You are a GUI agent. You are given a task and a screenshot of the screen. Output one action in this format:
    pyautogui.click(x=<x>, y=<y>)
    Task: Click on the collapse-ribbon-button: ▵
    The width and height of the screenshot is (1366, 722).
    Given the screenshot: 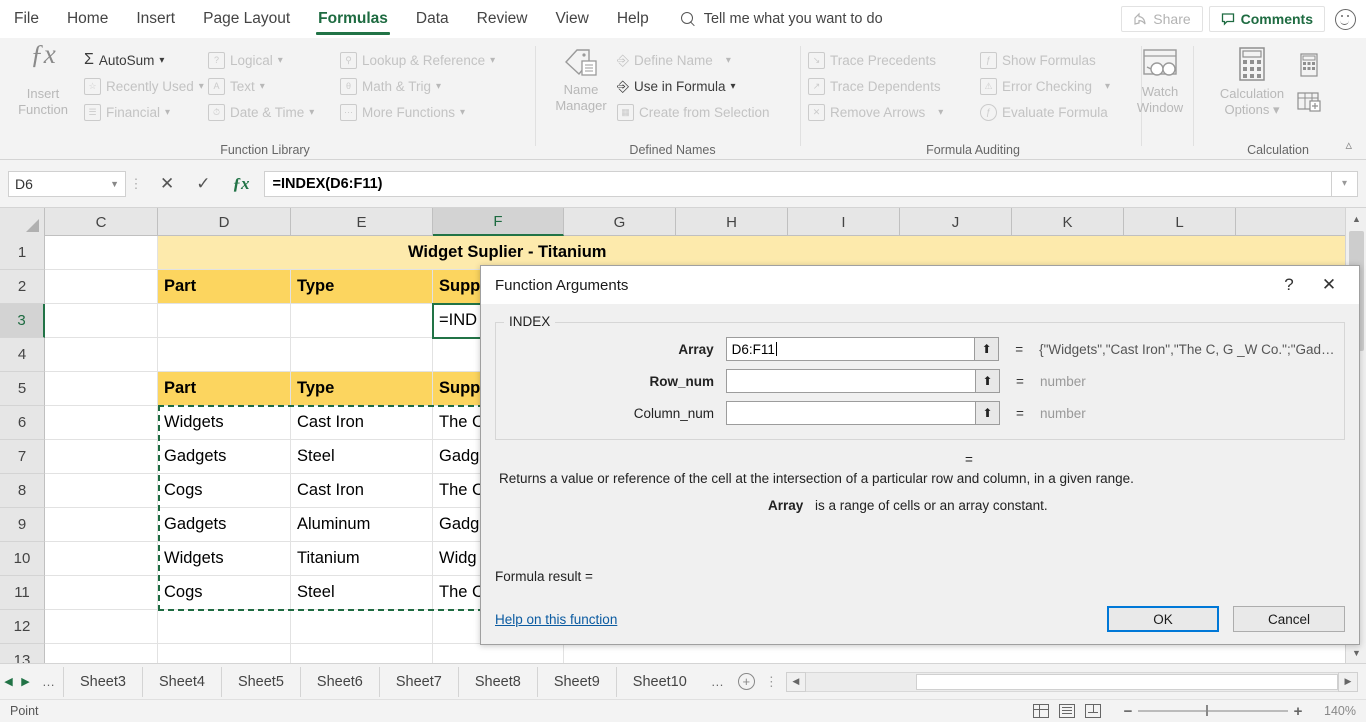 What is the action you would take?
    pyautogui.click(x=1348, y=145)
    